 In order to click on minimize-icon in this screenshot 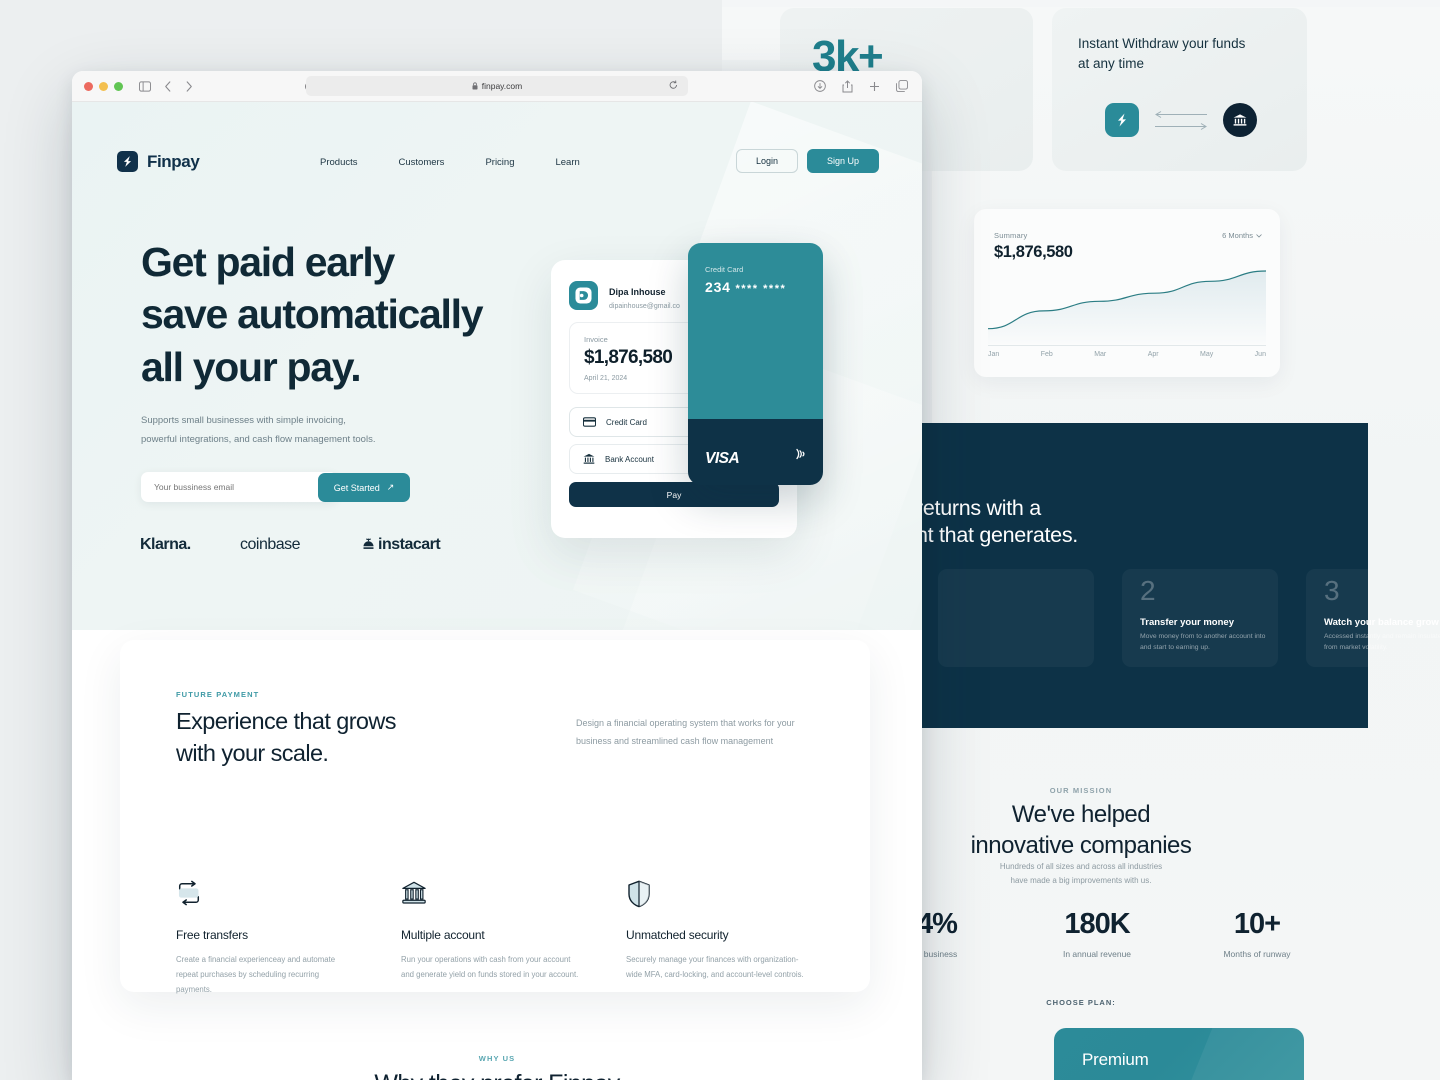, I will do `click(103, 86)`.